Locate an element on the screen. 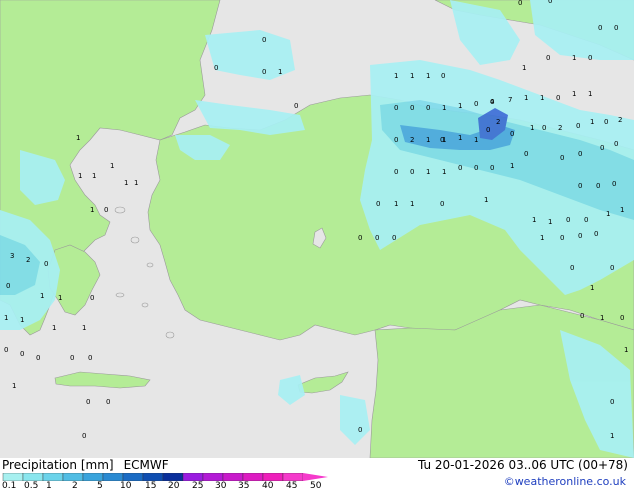 The image size is (634, 491). precip-value-label: 7 is located at coordinates (510, 100).